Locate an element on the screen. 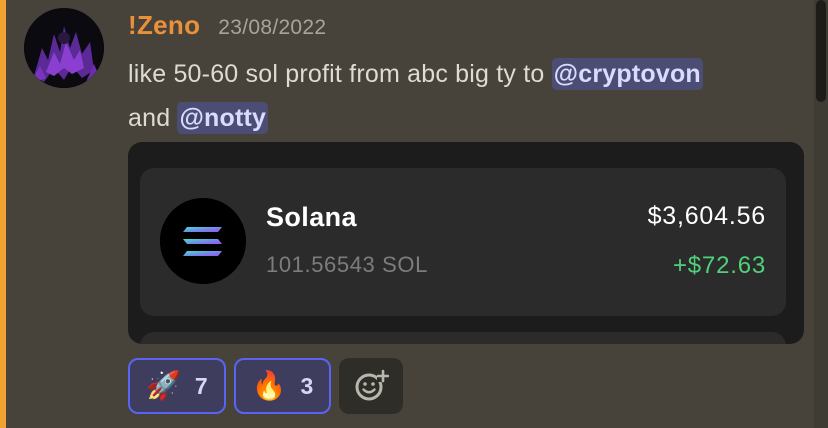 Image resolution: width=828 pixels, height=428 pixels. rocket-emoji-icon: 🚀 is located at coordinates (163, 385).